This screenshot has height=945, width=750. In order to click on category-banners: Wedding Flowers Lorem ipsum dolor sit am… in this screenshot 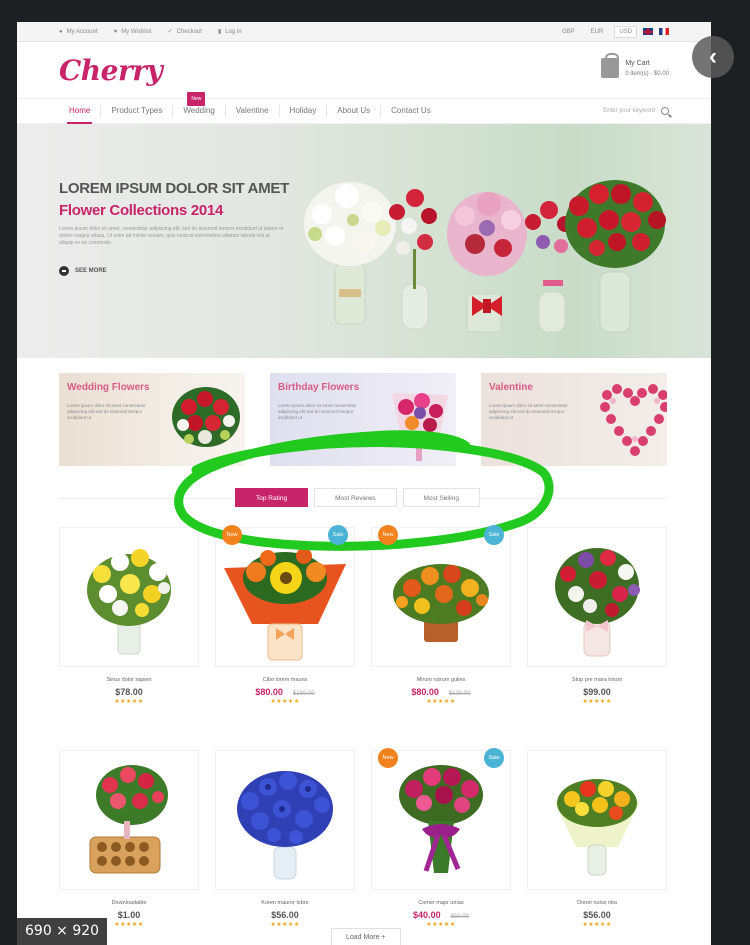, I will do `click(363, 419)`.